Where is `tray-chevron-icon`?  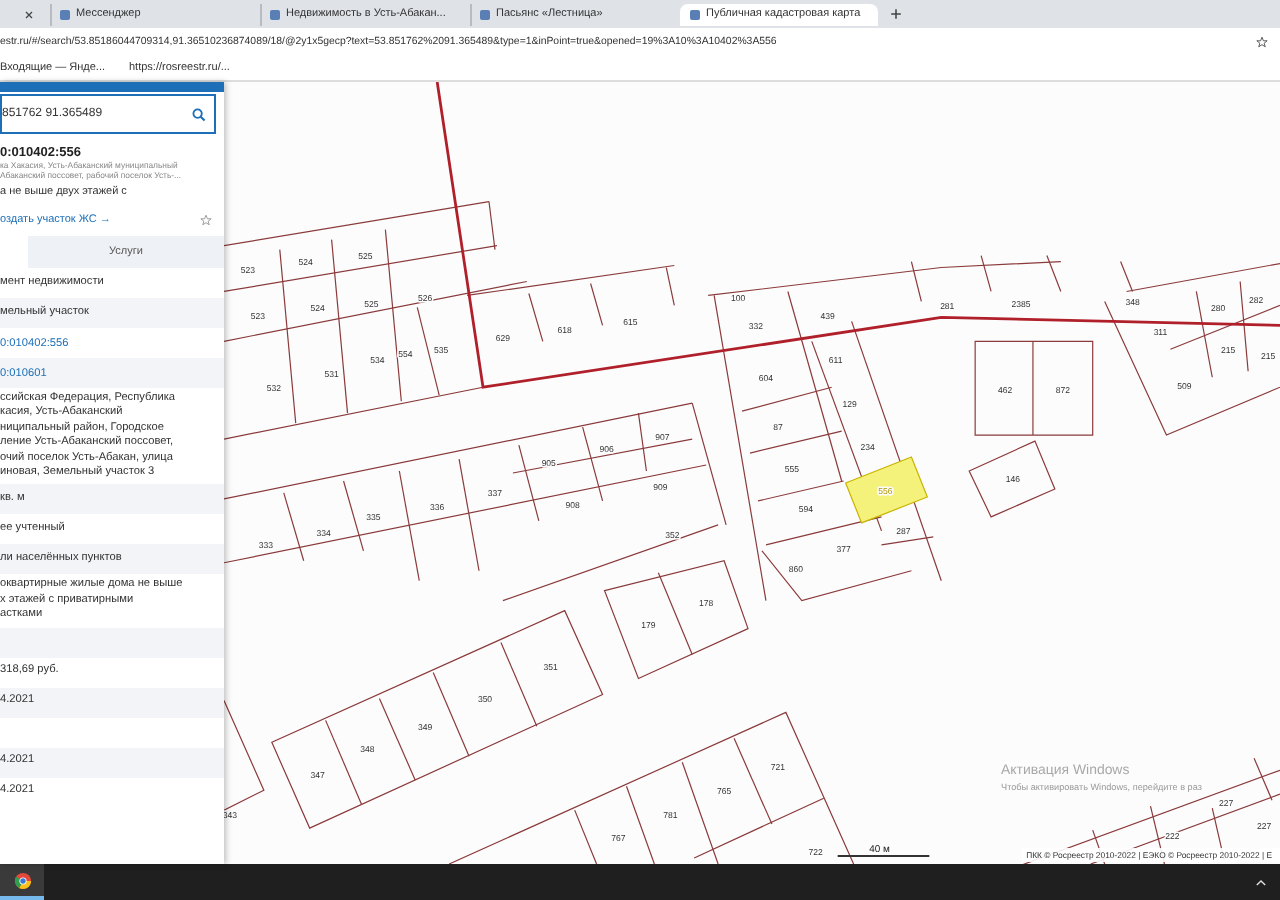
tray-chevron-icon is located at coordinates (1261, 882).